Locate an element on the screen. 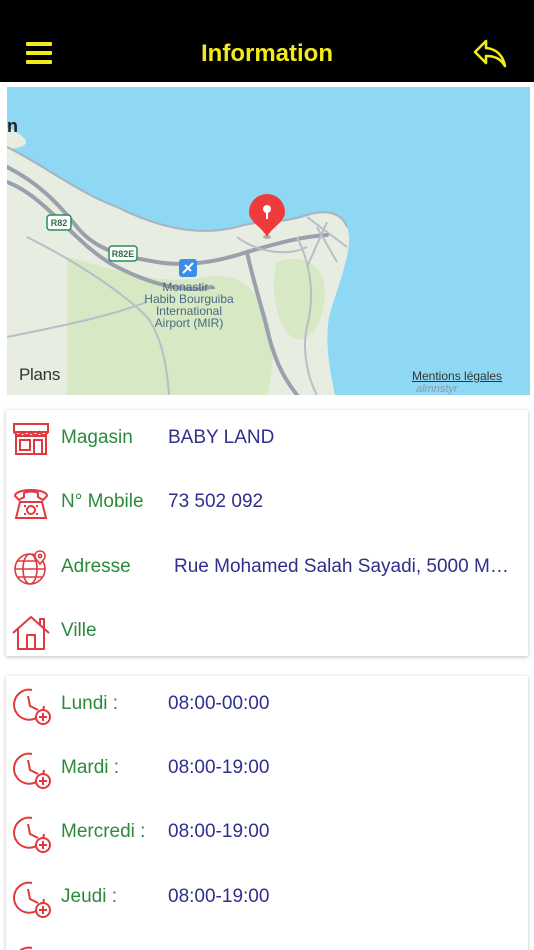 The width and height of the screenshot is (534, 950). hours-row-wednesday: Mercredi : 08:00-19:00 is located at coordinates (267, 834).